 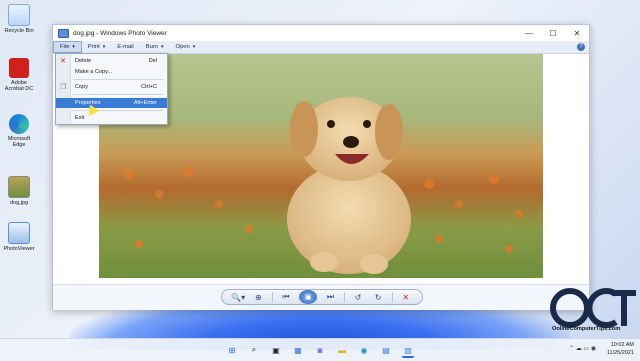 I want to click on edge-icon, so click(x=19, y=124).